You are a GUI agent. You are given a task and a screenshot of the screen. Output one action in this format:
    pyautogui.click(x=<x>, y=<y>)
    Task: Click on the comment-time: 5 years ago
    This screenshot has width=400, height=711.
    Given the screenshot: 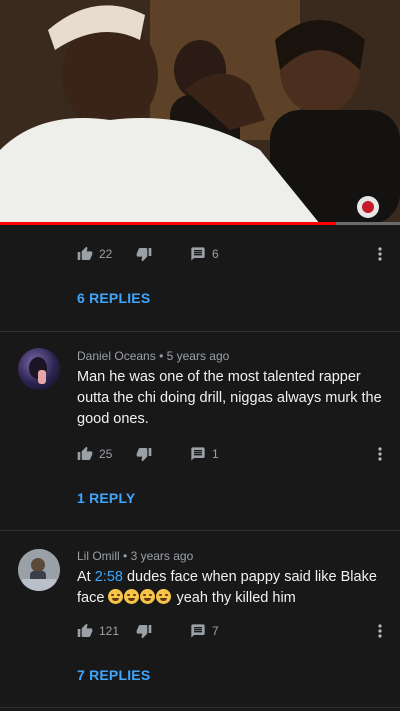 What is the action you would take?
    pyautogui.click(x=198, y=356)
    